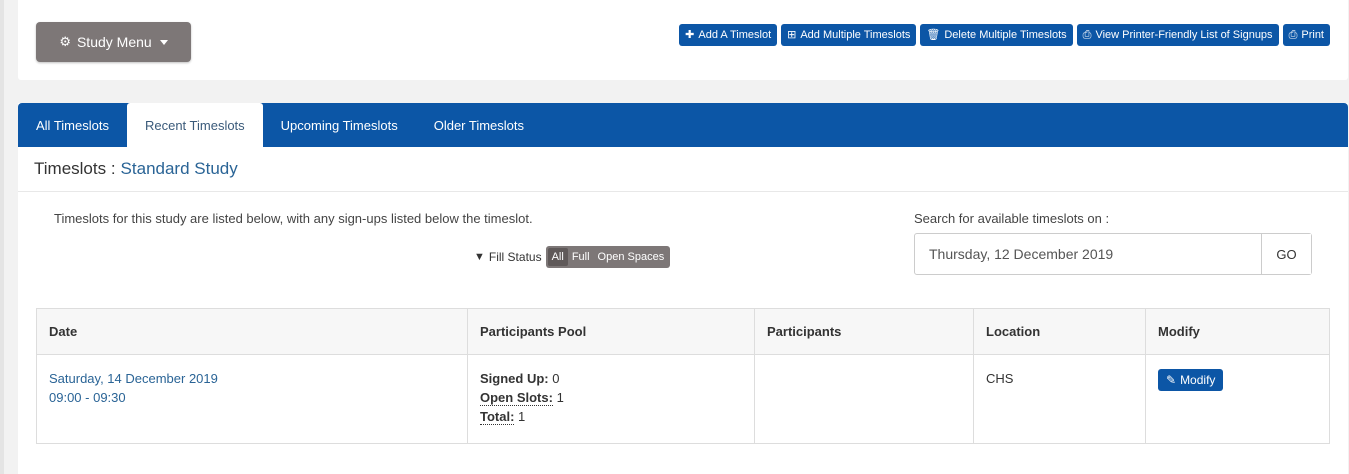 This screenshot has height=474, width=1349. Describe the element at coordinates (611, 378) in the screenshot. I see `signed-up-line: Signed Up: 0` at that location.